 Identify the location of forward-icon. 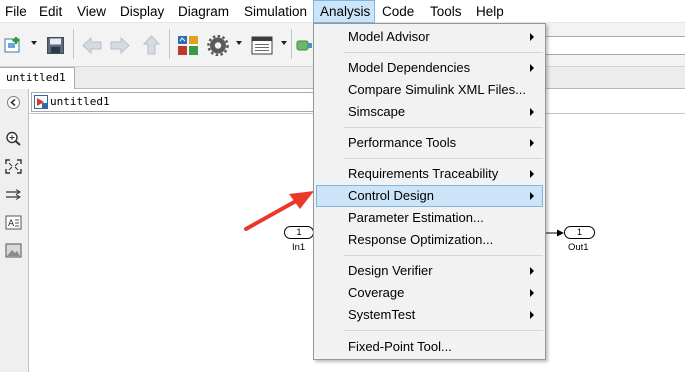
(120, 45).